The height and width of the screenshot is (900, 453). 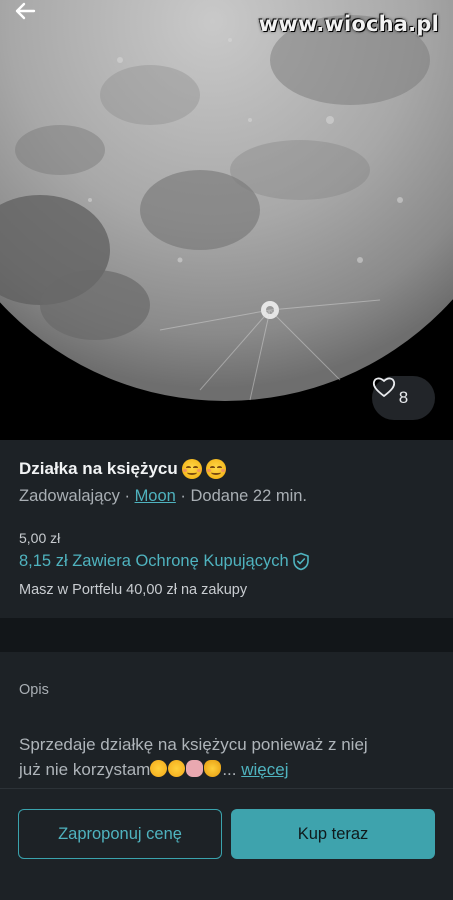 What do you see at coordinates (300, 561) in the screenshot?
I see `shield-check-icon` at bounding box center [300, 561].